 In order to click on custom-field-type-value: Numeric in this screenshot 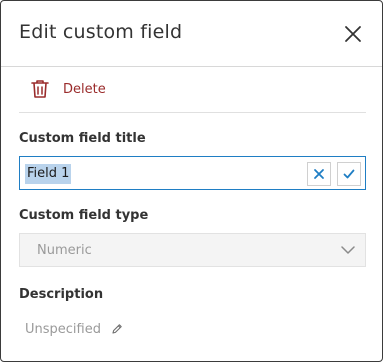, I will do `click(64, 250)`.